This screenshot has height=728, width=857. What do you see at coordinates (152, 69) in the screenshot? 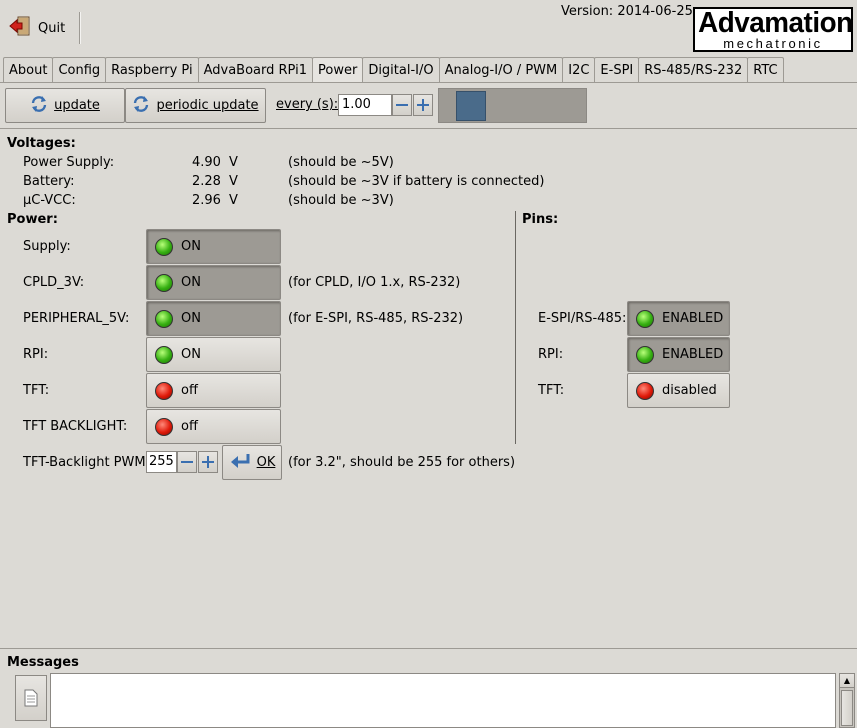
I see `tab-raspberry-pi: Raspberry Pi` at bounding box center [152, 69].